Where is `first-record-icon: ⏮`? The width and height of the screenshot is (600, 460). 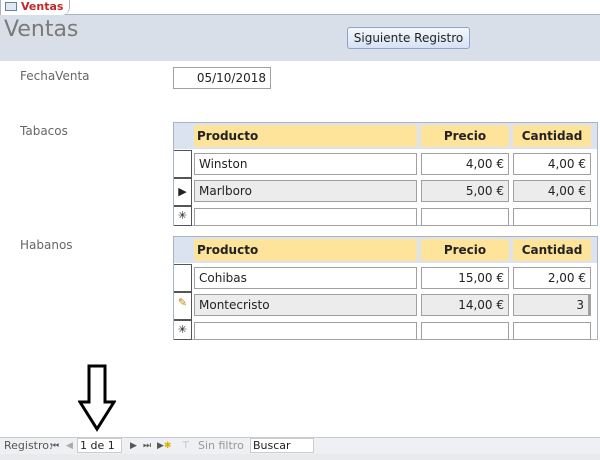
first-record-icon: ⏮ is located at coordinates (55, 446).